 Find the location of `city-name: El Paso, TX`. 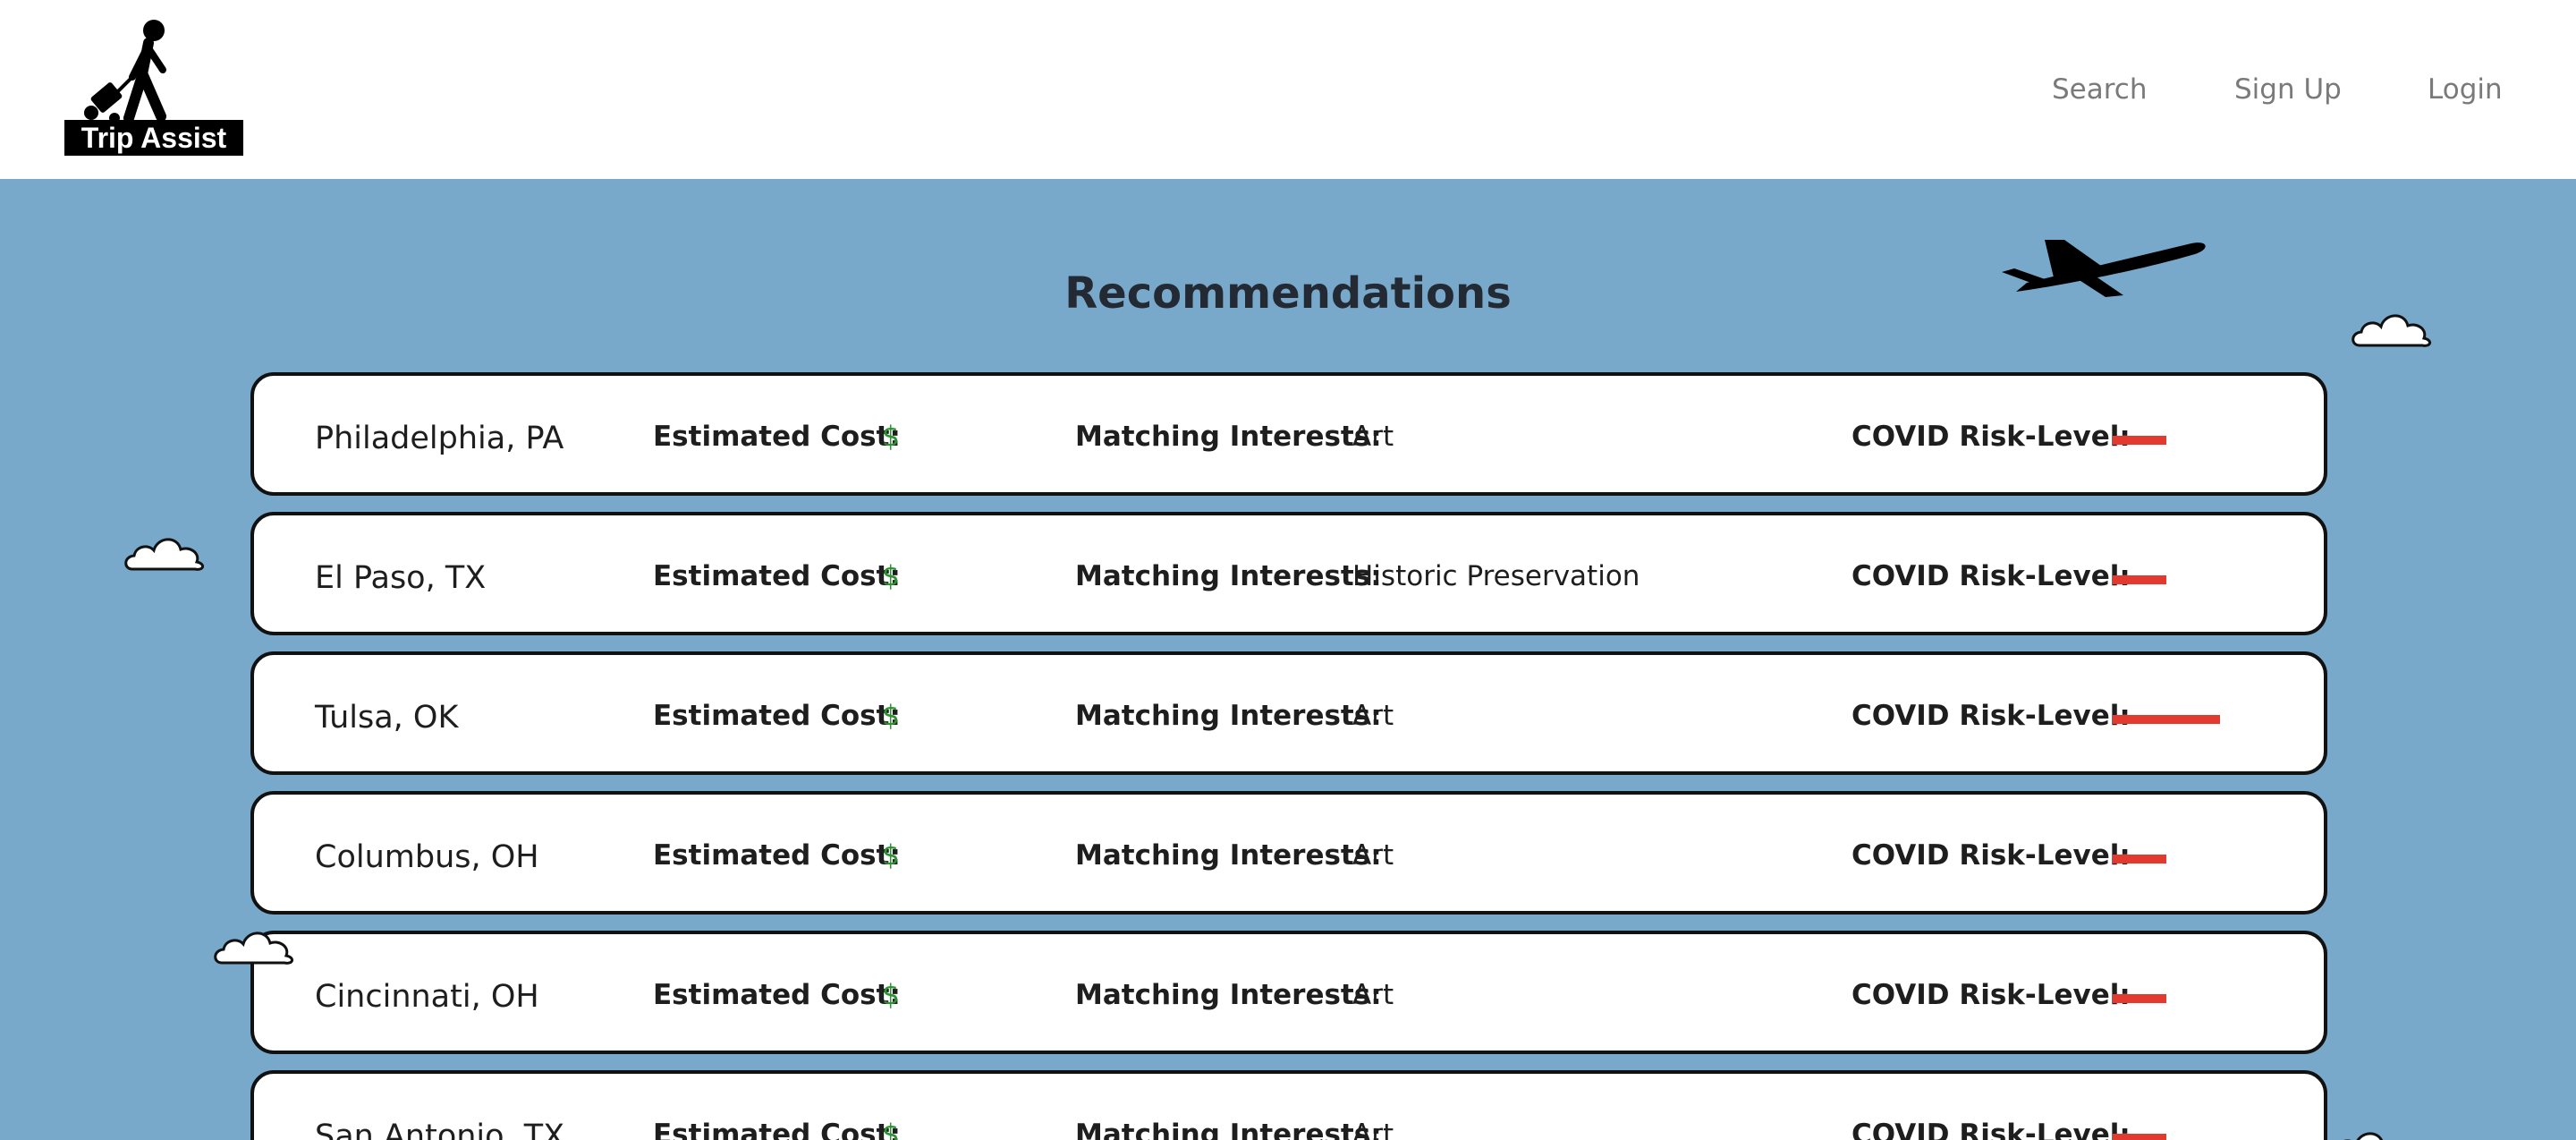

city-name: El Paso, TX is located at coordinates (401, 578).